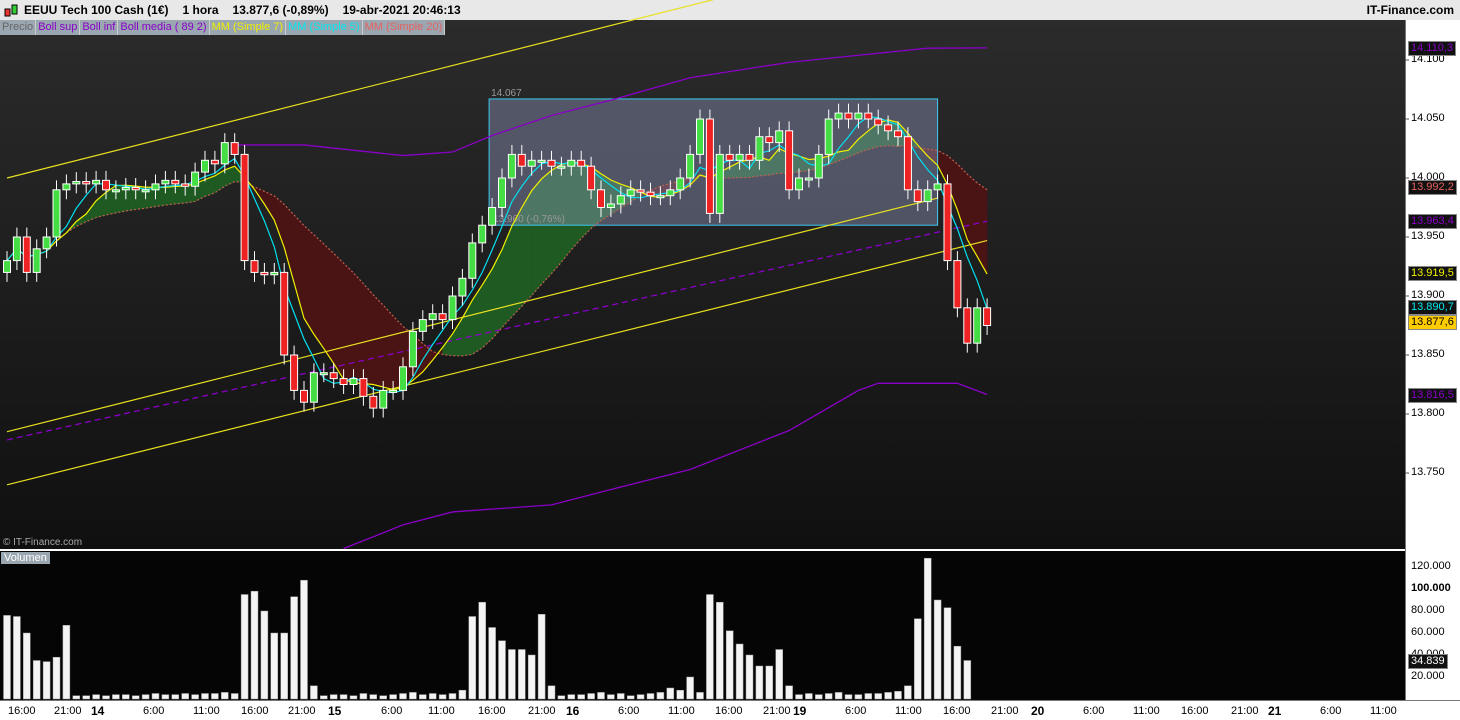  What do you see at coordinates (1038, 711) in the screenshot?
I see `time-axis-label: 20` at bounding box center [1038, 711].